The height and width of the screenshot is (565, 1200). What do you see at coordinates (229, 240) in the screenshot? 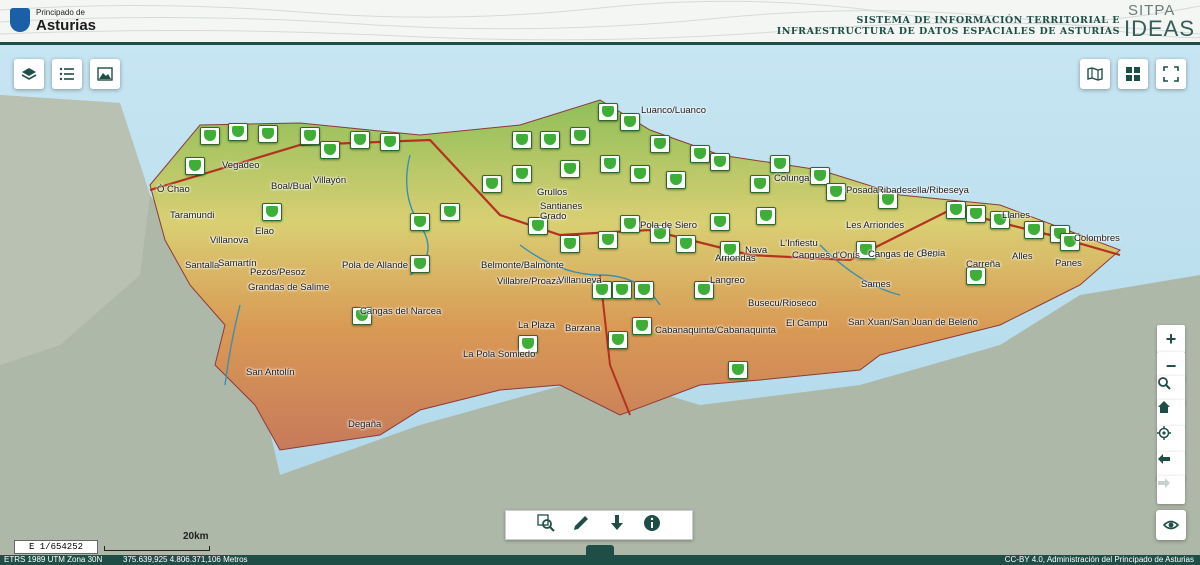
I see `place-label: Villanova` at bounding box center [229, 240].